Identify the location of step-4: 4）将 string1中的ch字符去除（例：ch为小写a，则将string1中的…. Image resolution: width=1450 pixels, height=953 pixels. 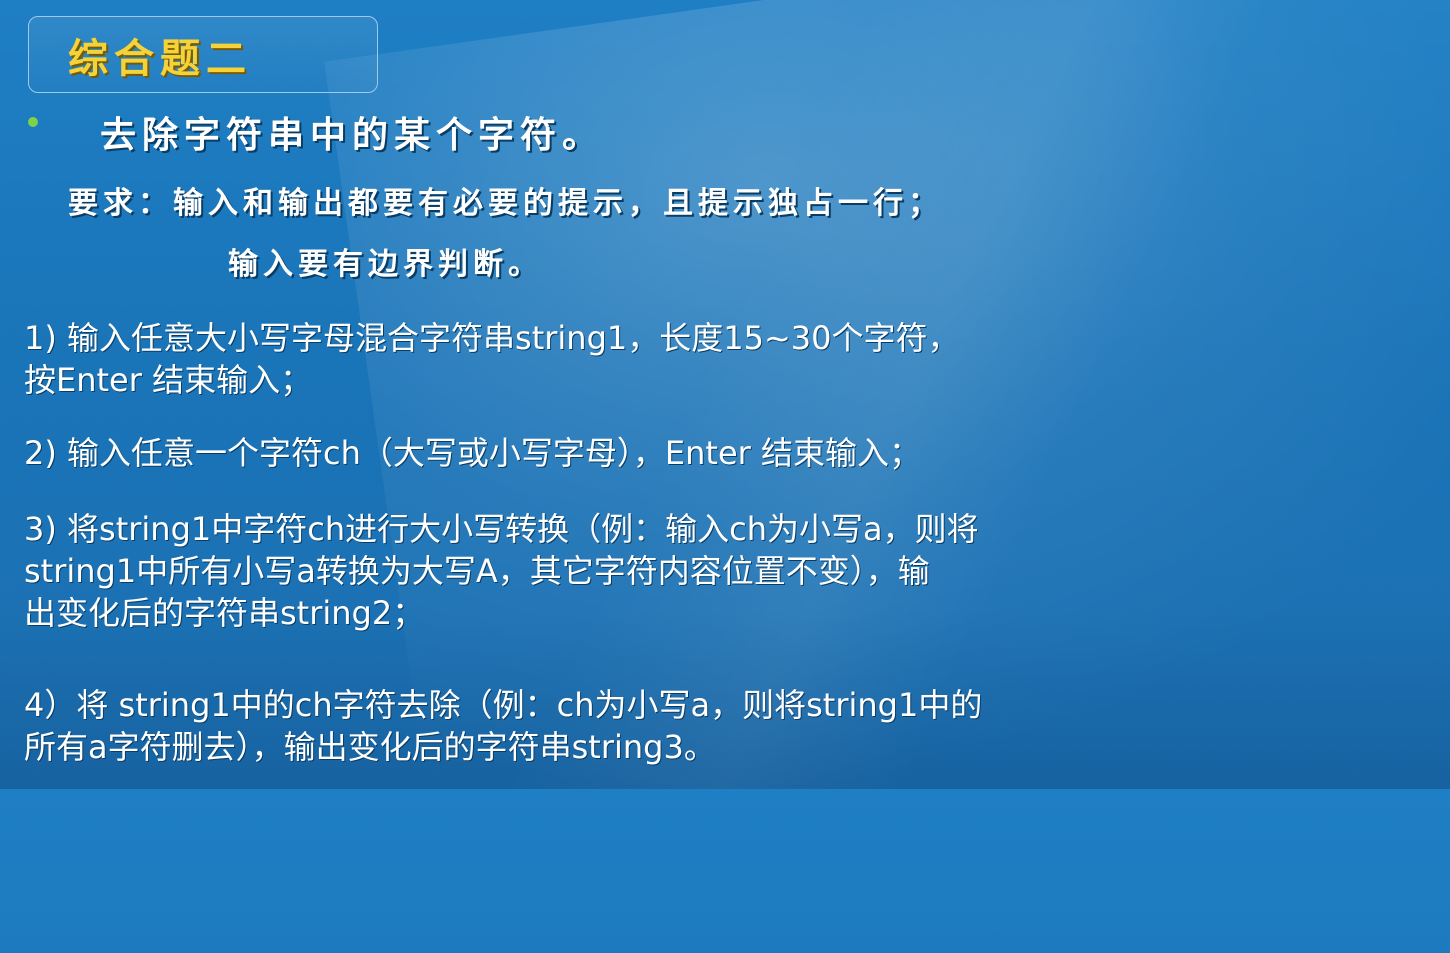
(729, 726).